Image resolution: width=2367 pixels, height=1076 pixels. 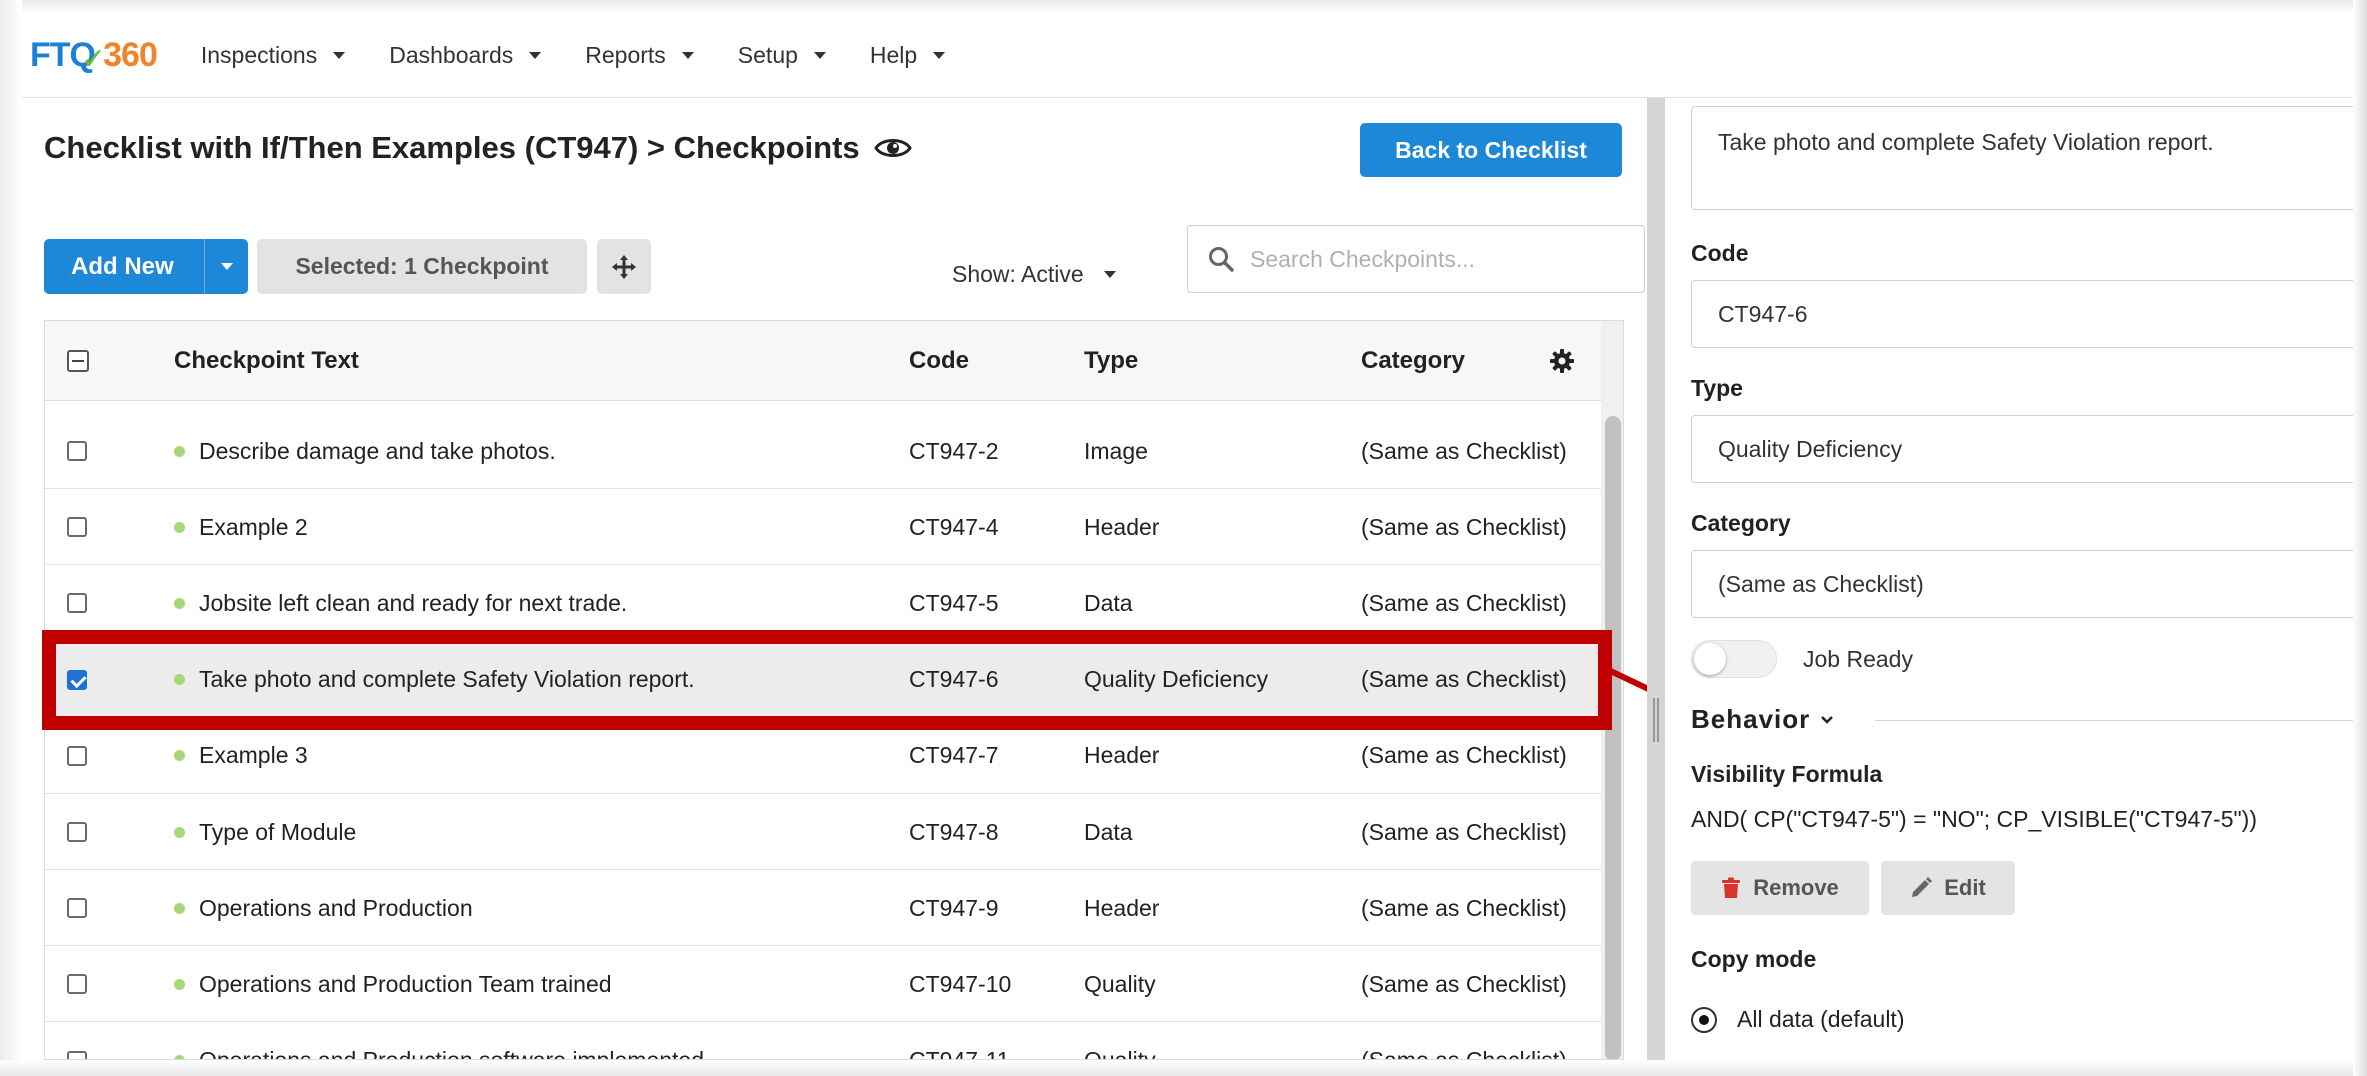 I want to click on checkpoint-text-cell: Example 2, so click(x=241, y=527).